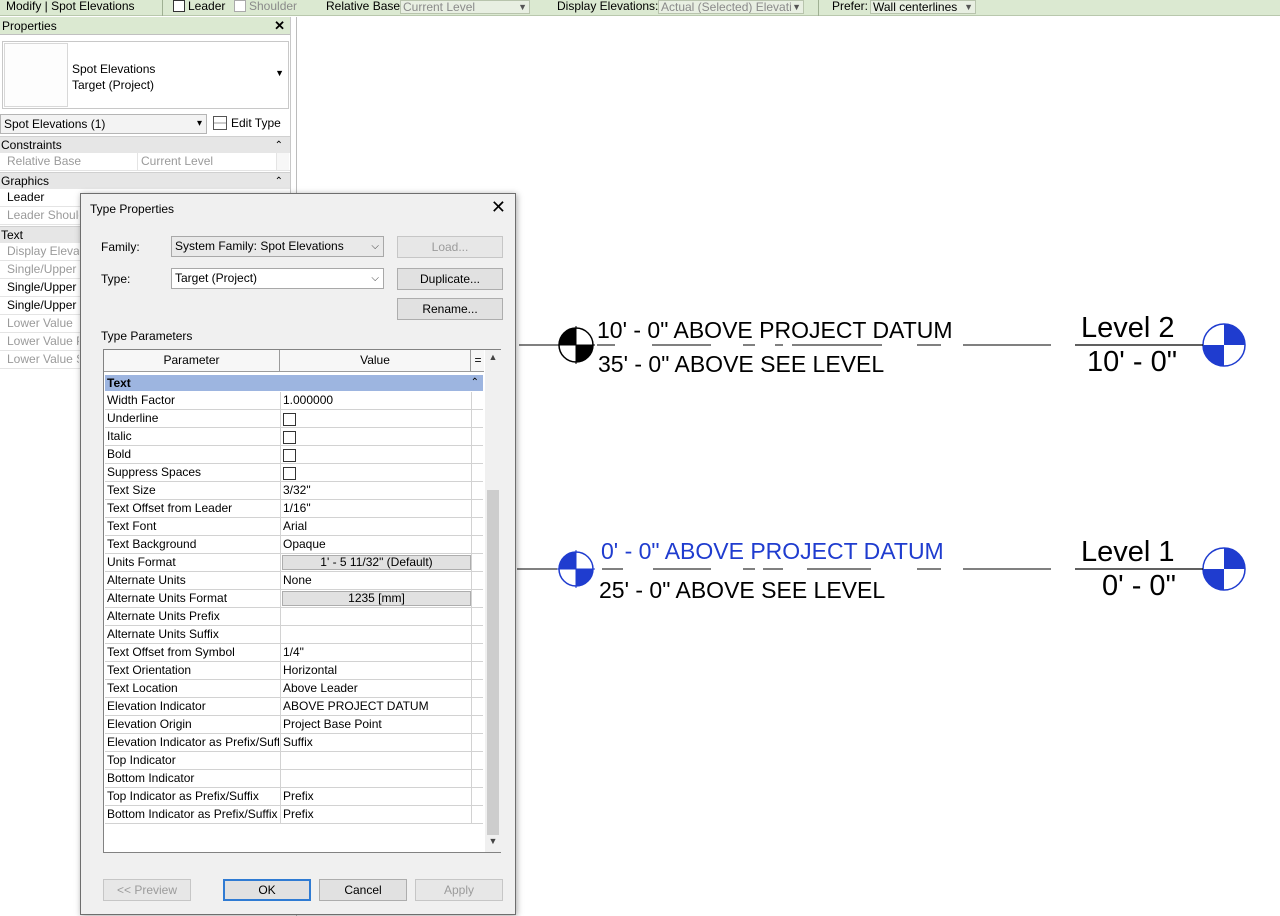 The width and height of the screenshot is (1280, 916). I want to click on scroll-up-icon: ▲, so click(493, 359).